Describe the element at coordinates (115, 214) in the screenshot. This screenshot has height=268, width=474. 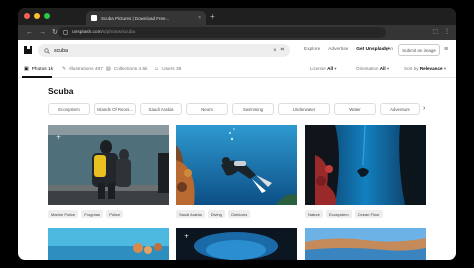
I see `tag-police: Police` at that location.